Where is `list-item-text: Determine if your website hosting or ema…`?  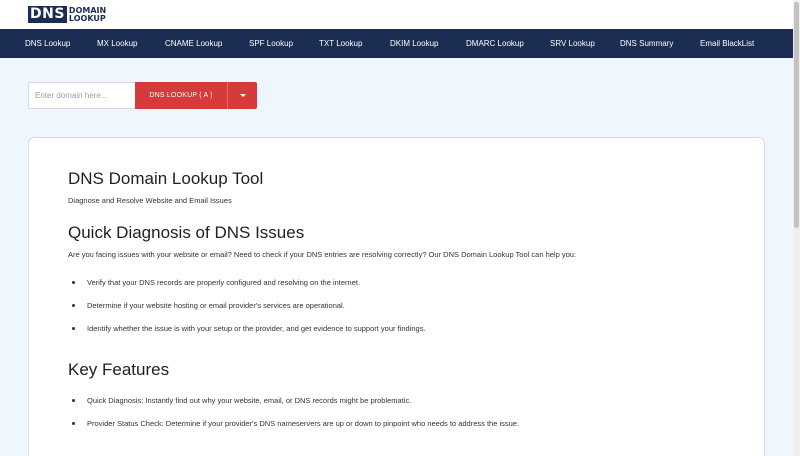 list-item-text: Determine if your website hosting or ema… is located at coordinates (216, 305).